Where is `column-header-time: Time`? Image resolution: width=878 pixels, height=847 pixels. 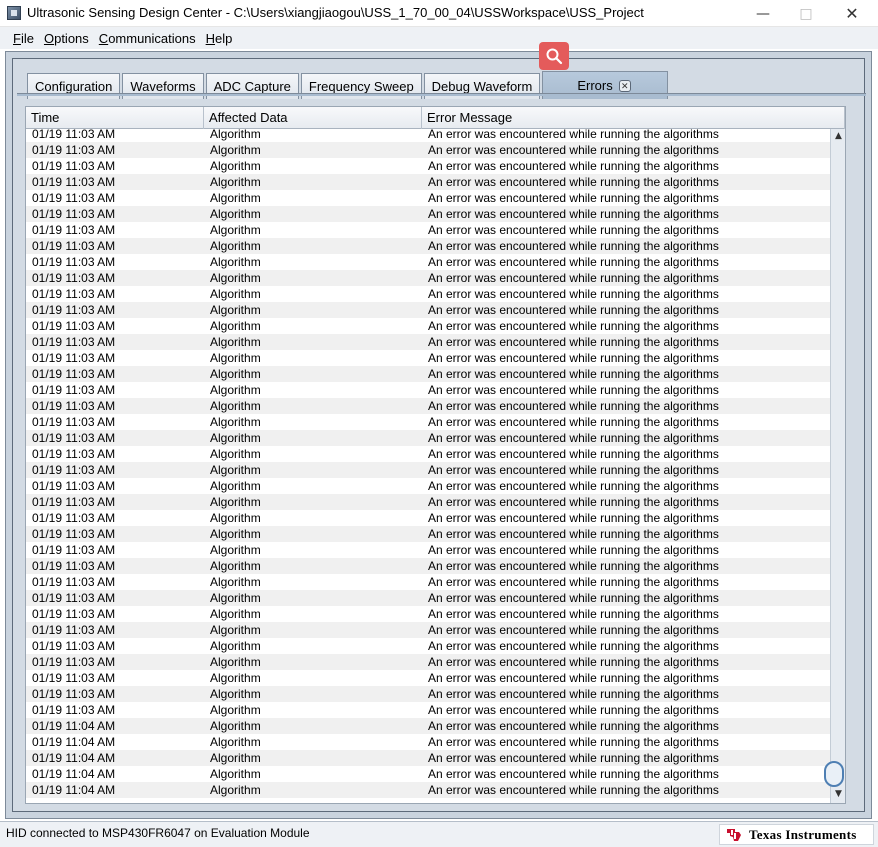
column-header-time: Time is located at coordinates (115, 118).